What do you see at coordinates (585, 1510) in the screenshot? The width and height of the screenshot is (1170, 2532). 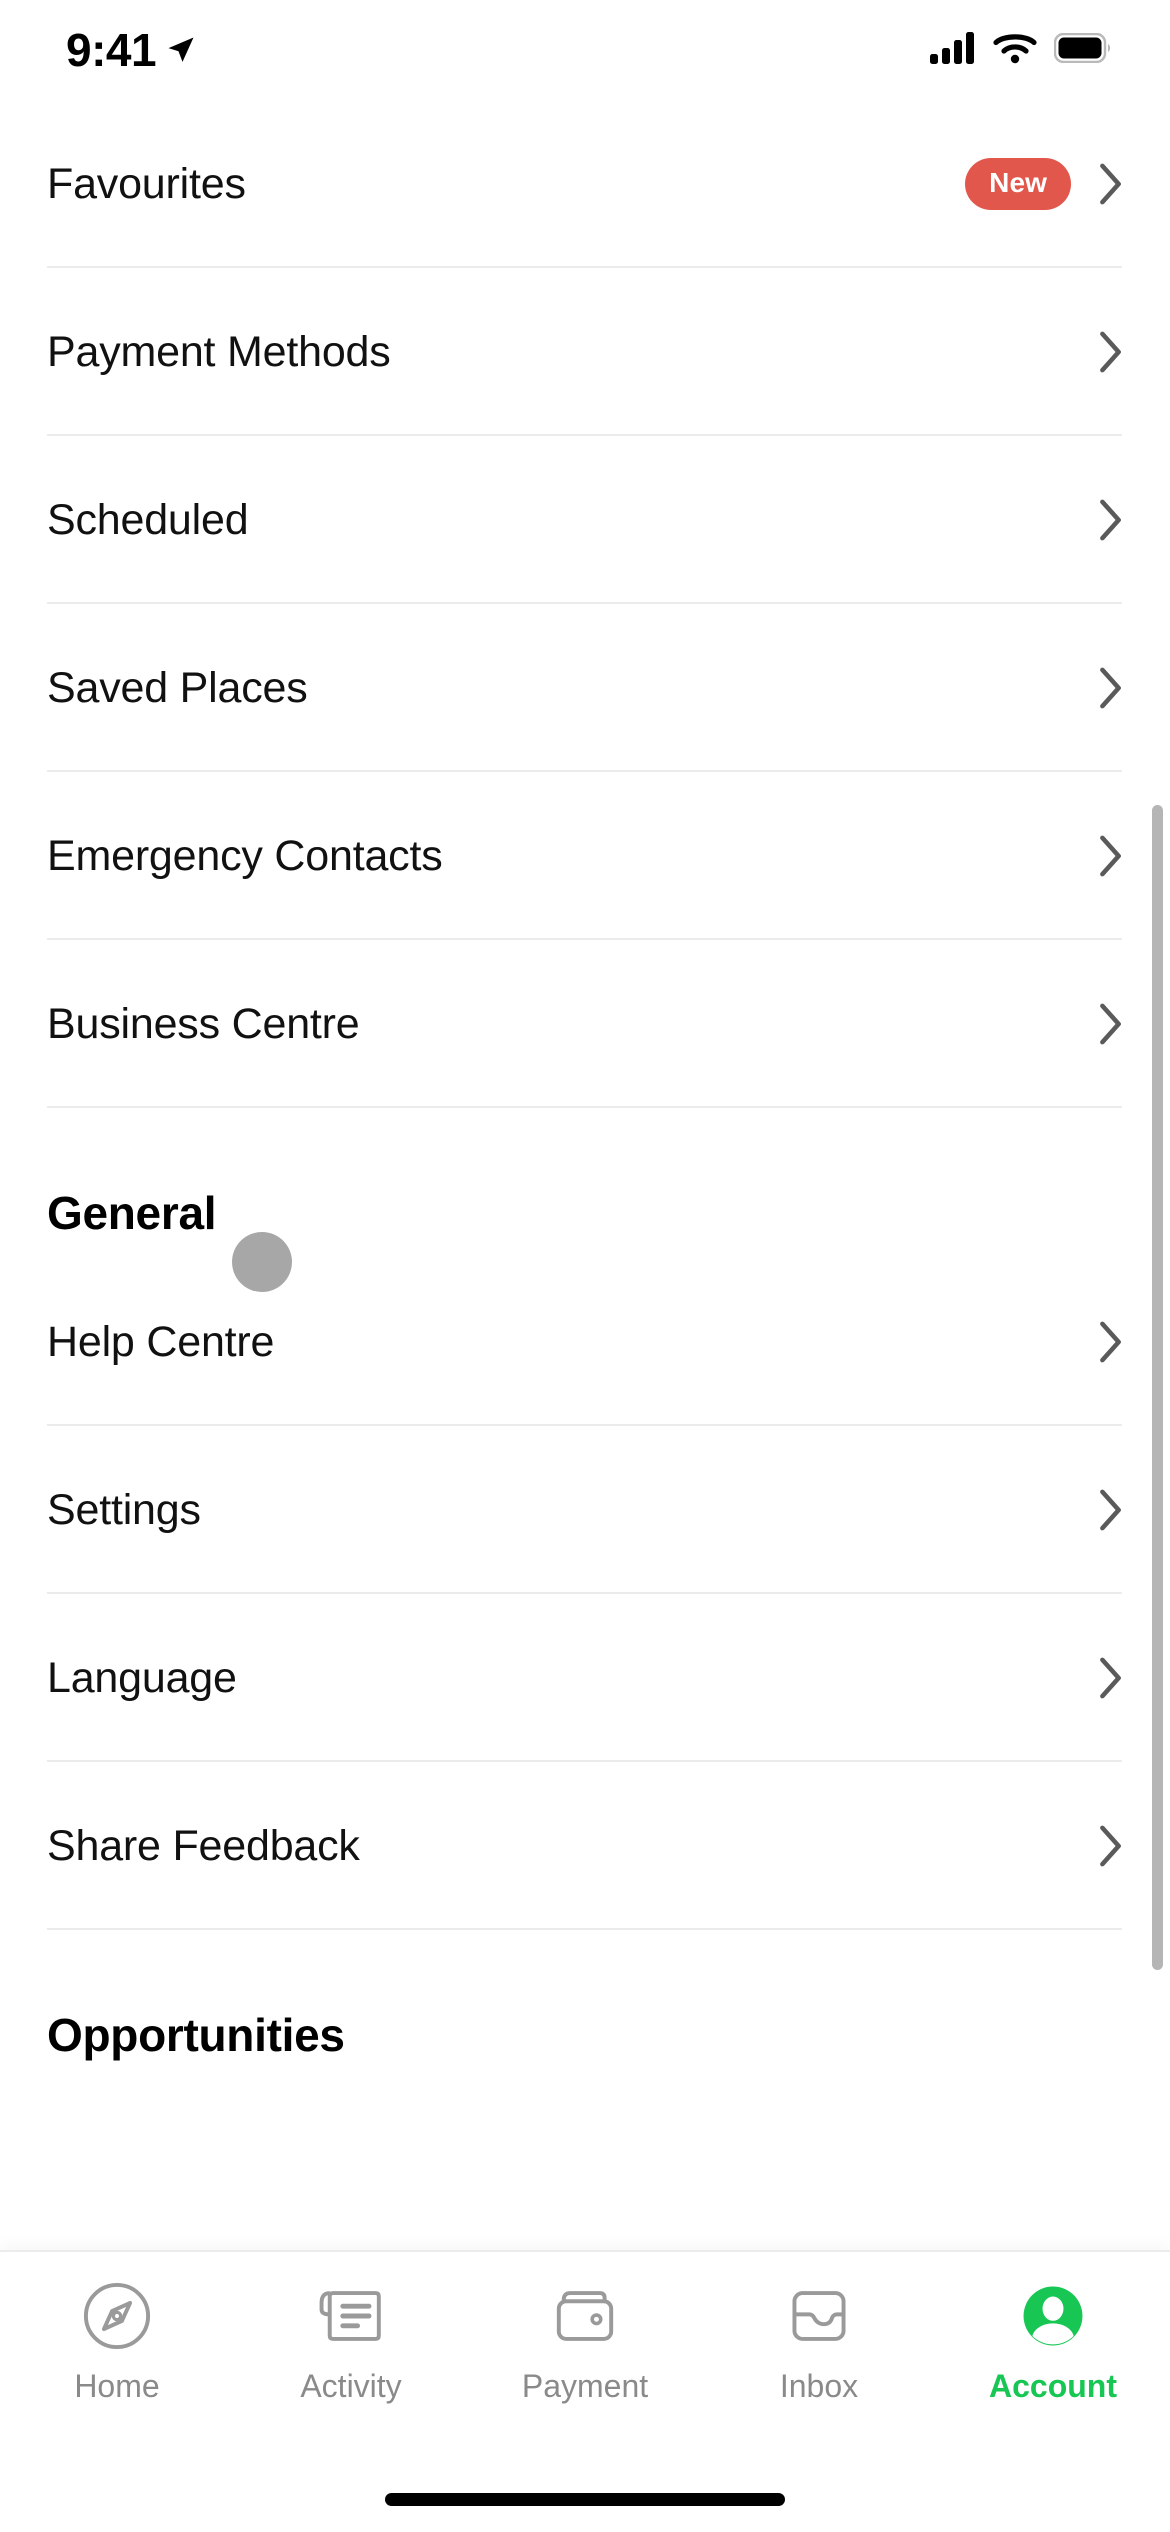 I see `list-item-settings: Settings` at bounding box center [585, 1510].